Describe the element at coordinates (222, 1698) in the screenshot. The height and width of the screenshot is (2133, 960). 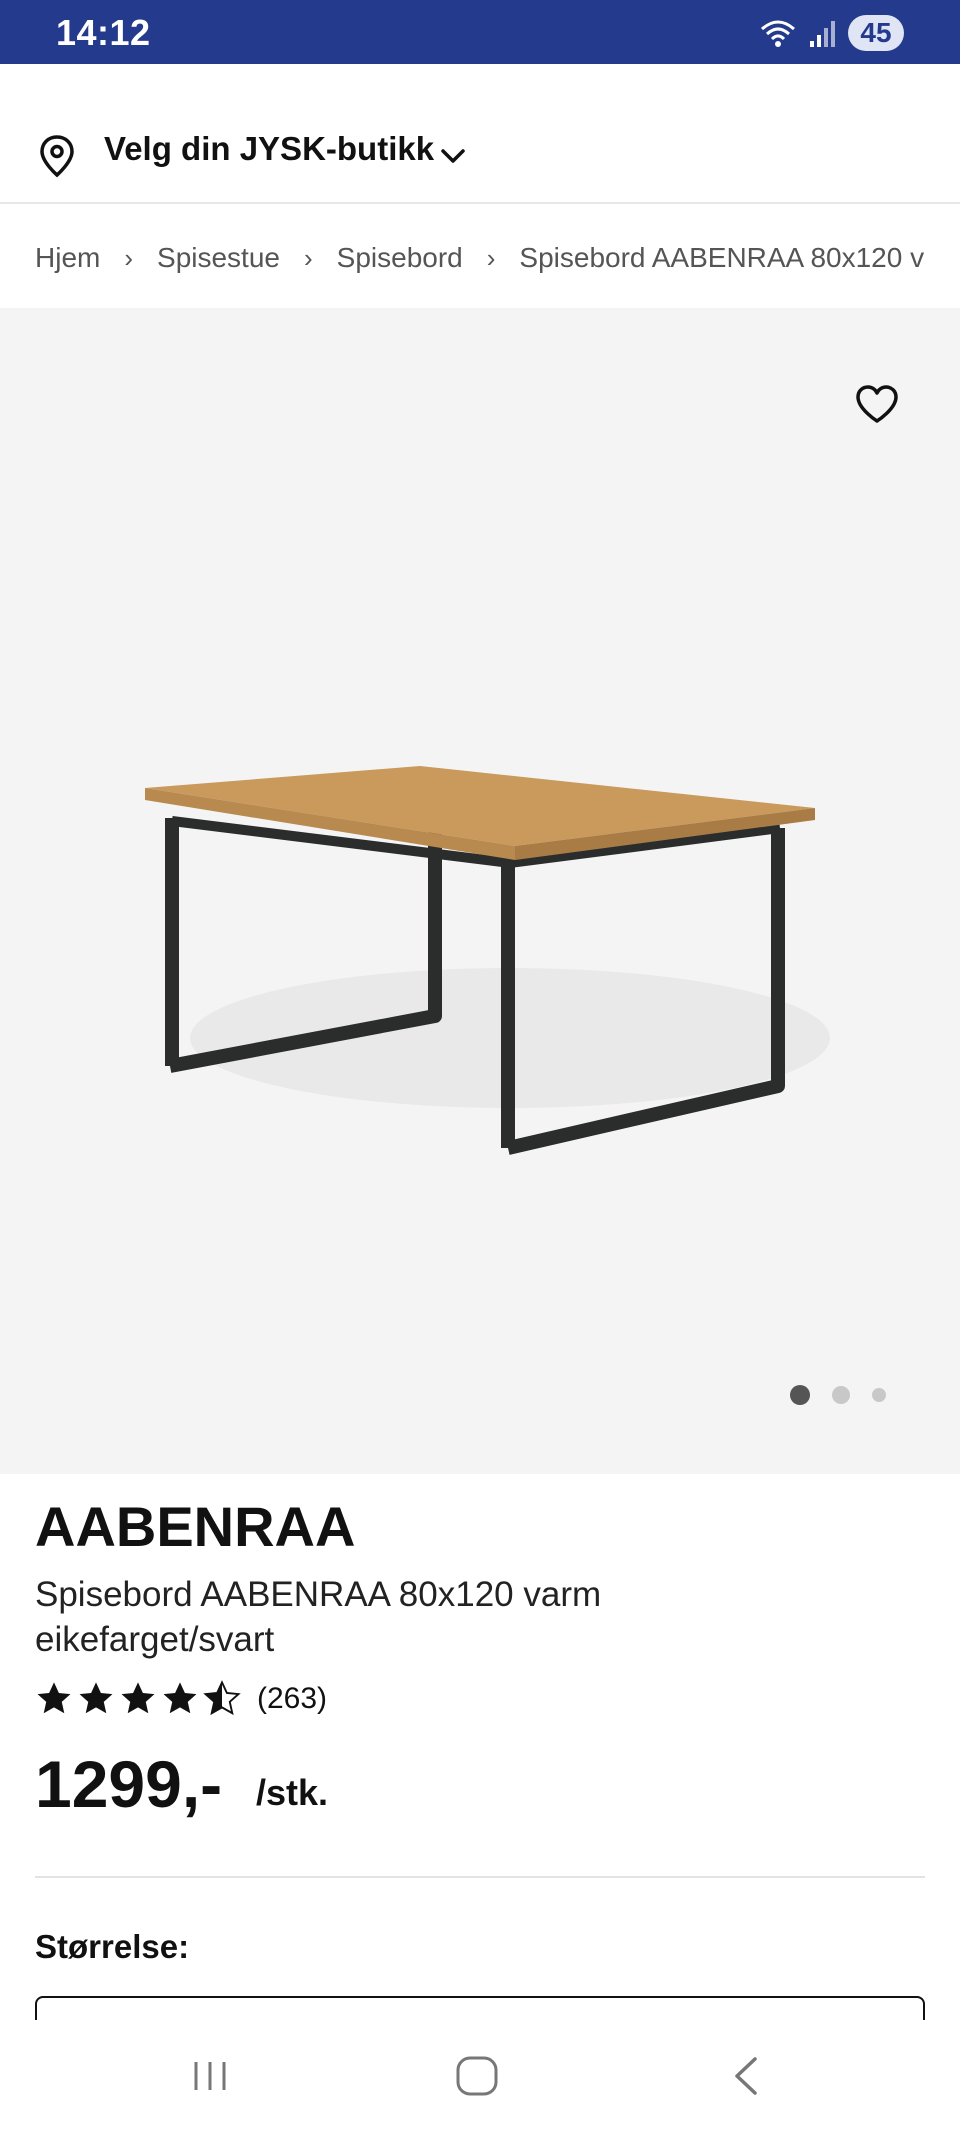
I see `star-half-icon` at that location.